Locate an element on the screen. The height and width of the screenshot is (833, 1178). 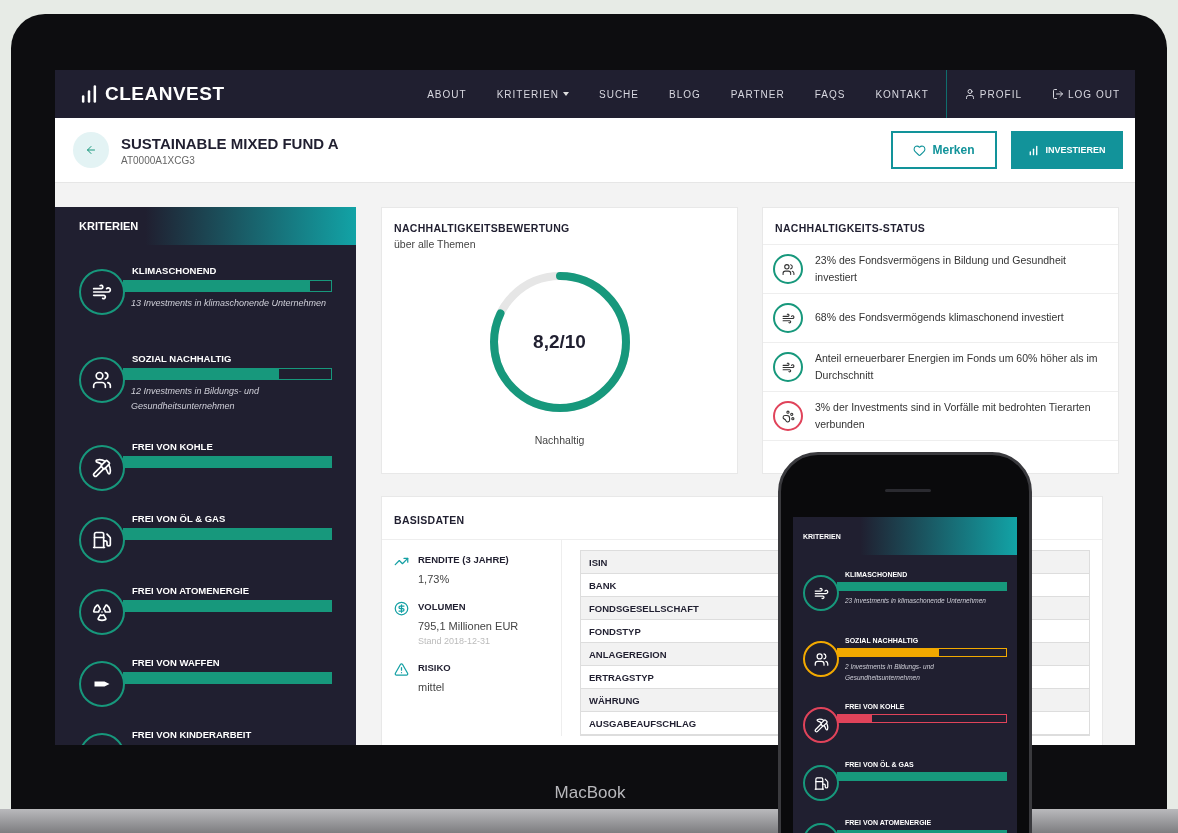
paw-icon is located at coordinates (788, 416).